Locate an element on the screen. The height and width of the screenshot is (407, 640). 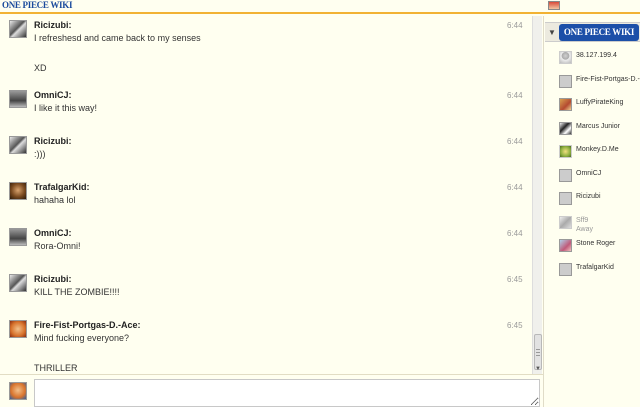
message-text: I refreshesd and came back to my senses is located at coordinates (117, 38).